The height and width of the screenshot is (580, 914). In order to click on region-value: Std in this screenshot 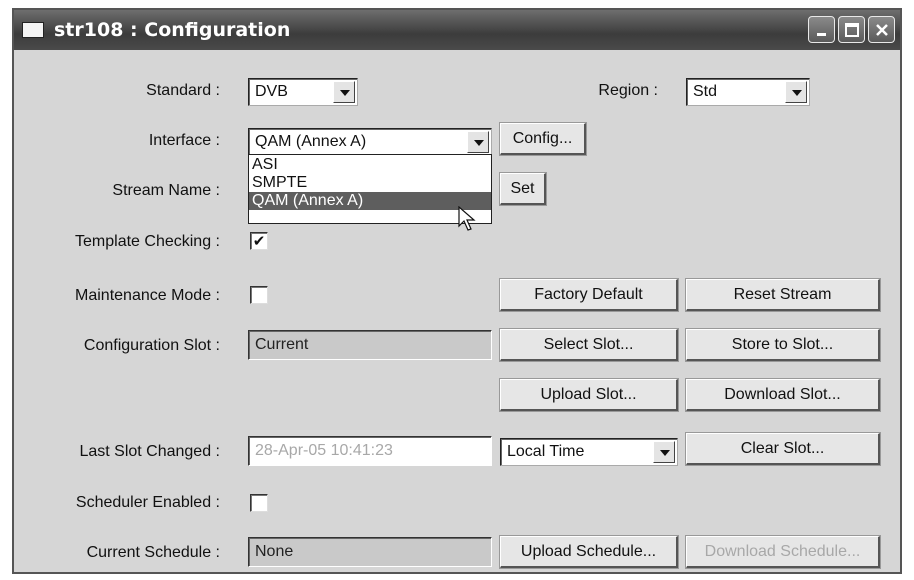, I will do `click(705, 91)`.